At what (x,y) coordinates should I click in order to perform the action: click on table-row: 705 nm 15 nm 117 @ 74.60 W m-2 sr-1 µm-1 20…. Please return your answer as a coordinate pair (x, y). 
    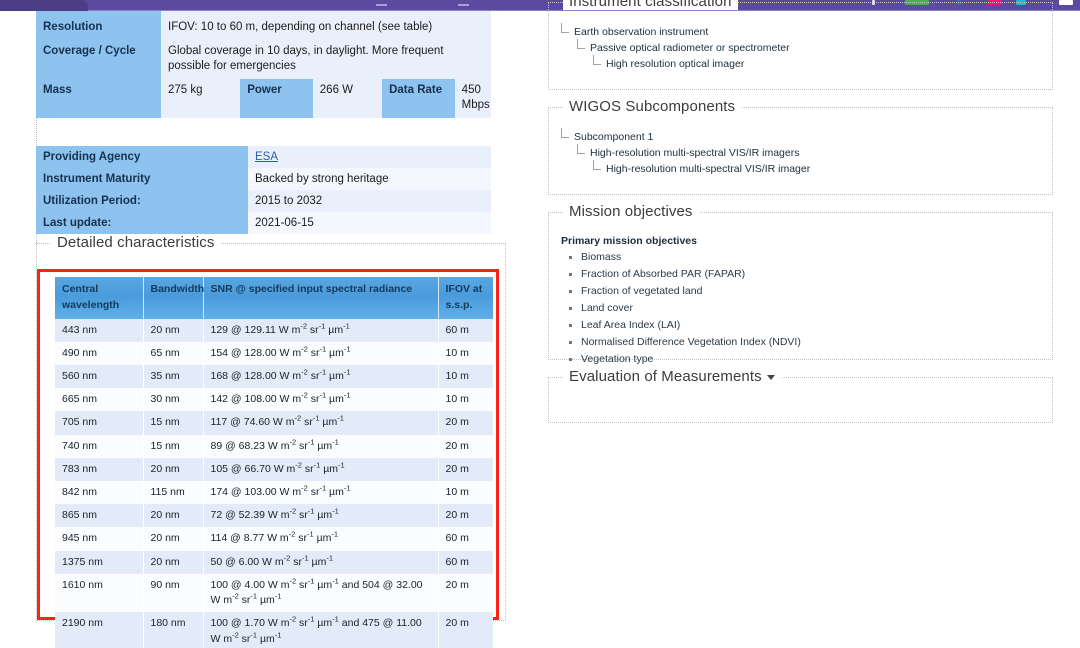
    Looking at the image, I should click on (274, 423).